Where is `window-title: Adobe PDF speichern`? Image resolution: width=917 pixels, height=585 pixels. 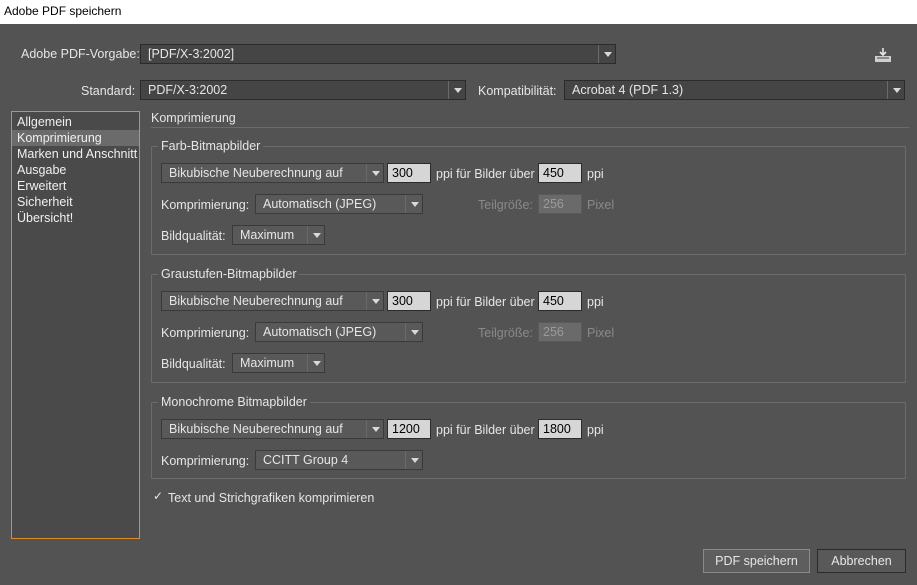
window-title: Adobe PDF speichern is located at coordinates (458, 12).